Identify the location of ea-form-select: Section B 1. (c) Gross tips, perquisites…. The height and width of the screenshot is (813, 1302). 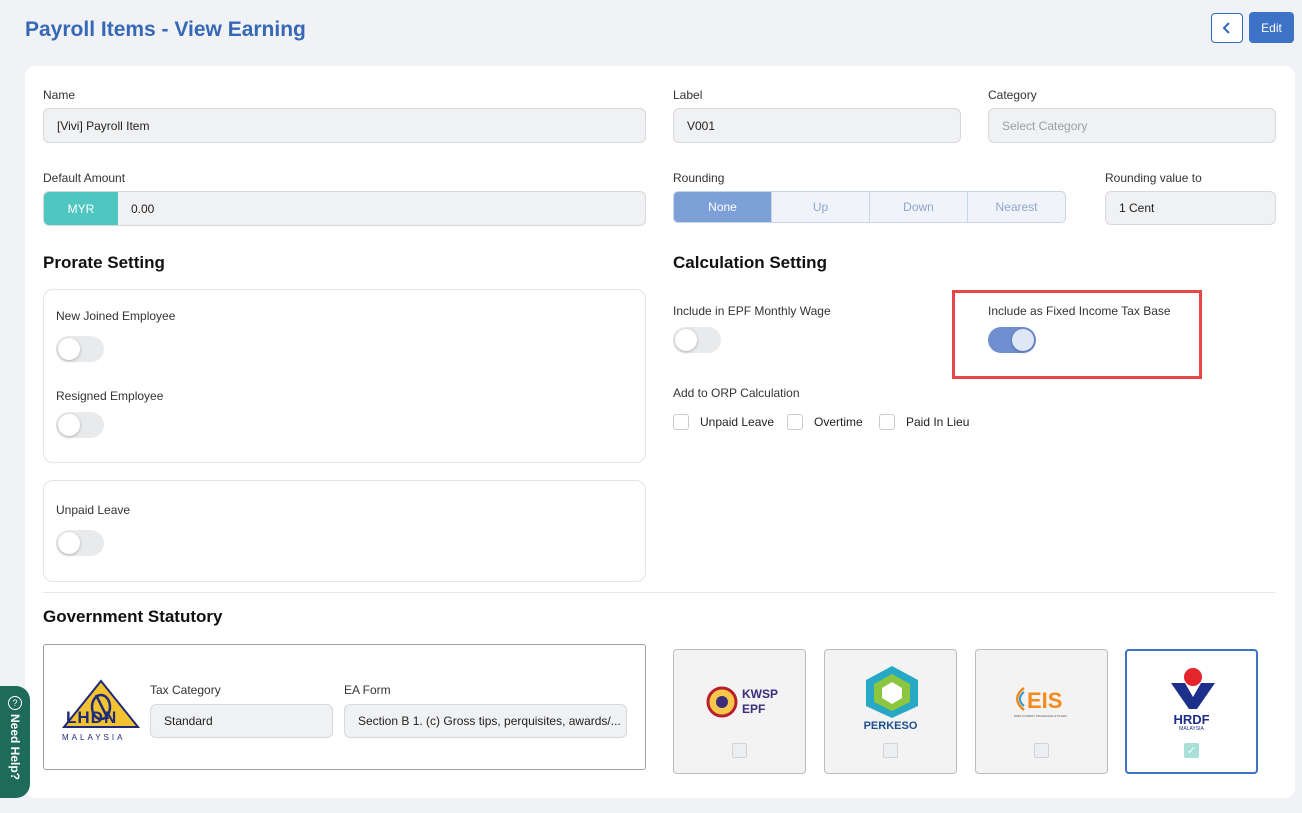
(485, 721).